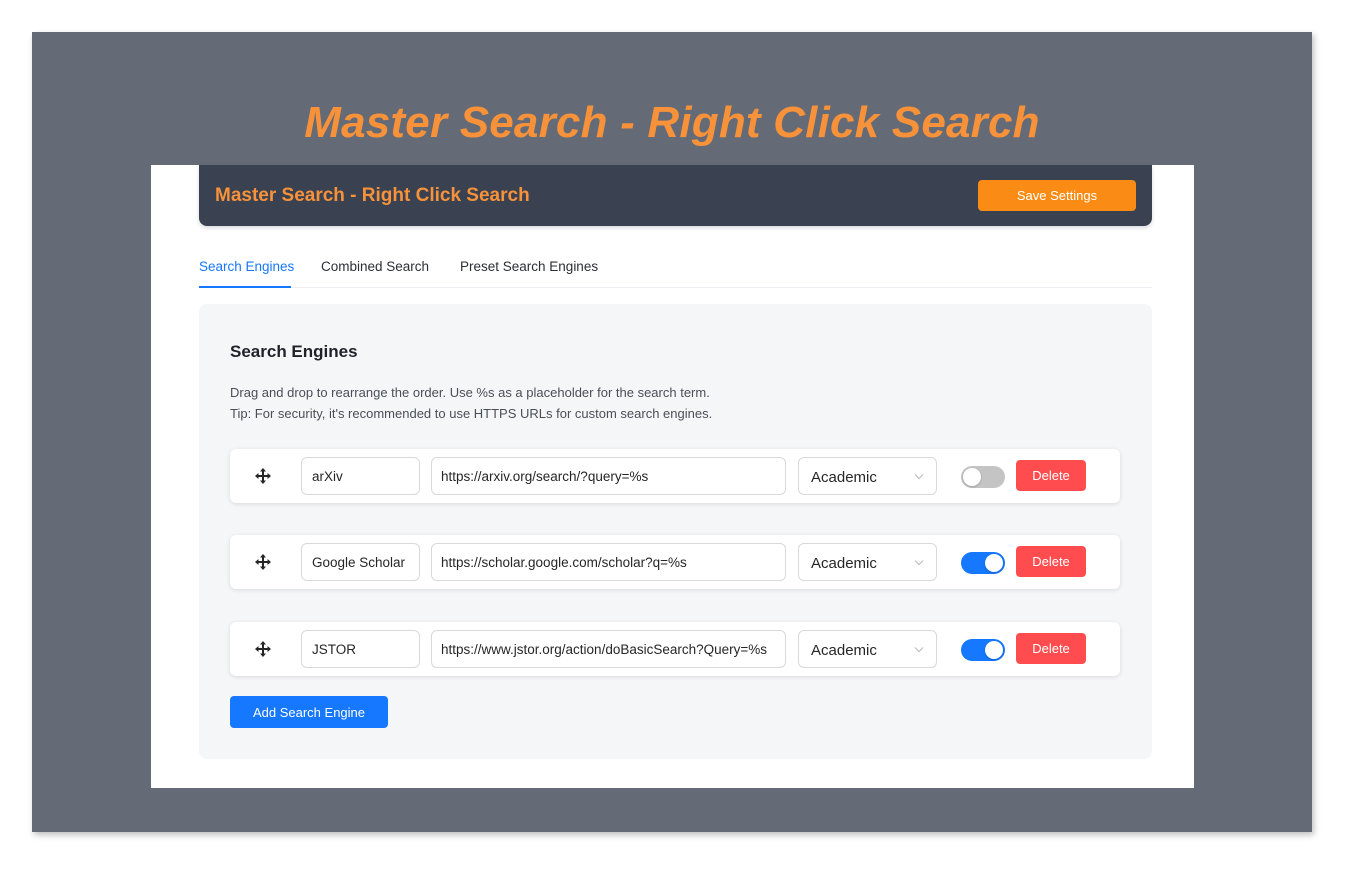  Describe the element at coordinates (375, 266) in the screenshot. I see `tab-combined-search: Combined Search` at that location.